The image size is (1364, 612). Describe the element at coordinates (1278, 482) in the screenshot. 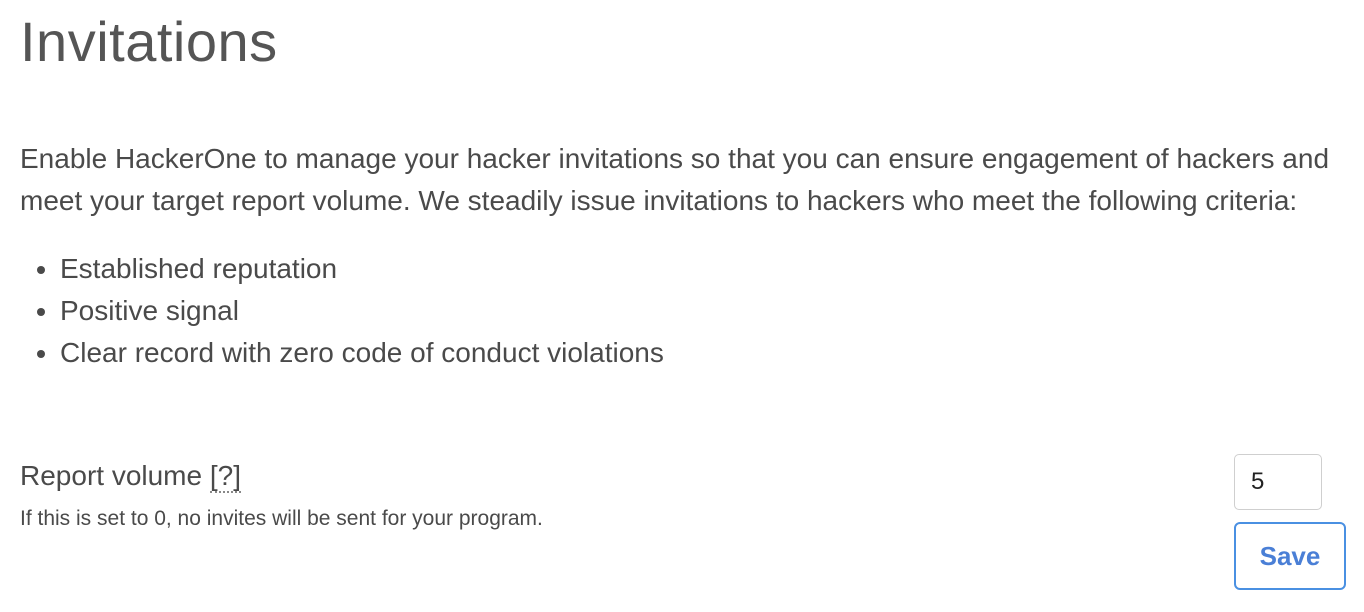

I see `report-volume-input` at that location.